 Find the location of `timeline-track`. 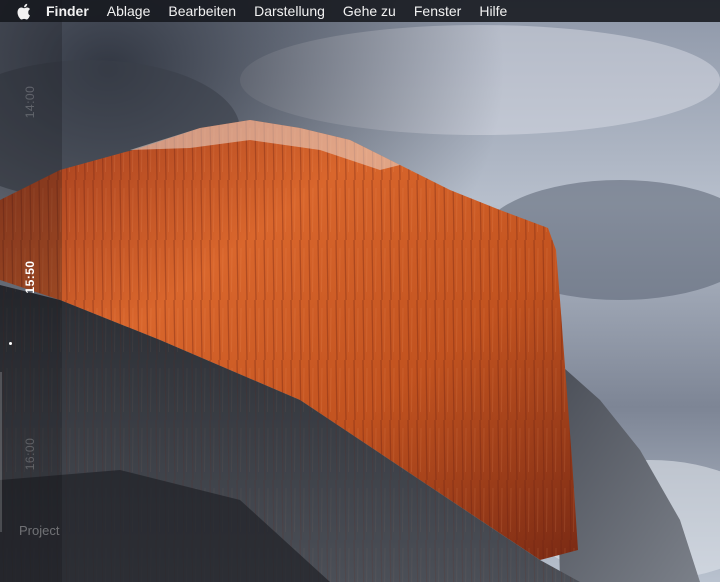

timeline-track is located at coordinates (1, 452).